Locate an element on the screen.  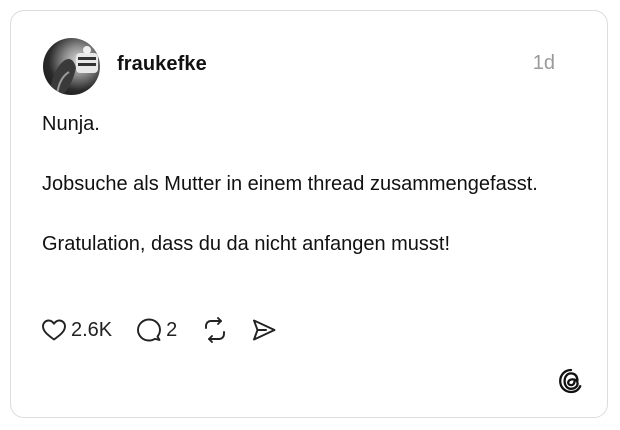
avatar is located at coordinates (71, 66).